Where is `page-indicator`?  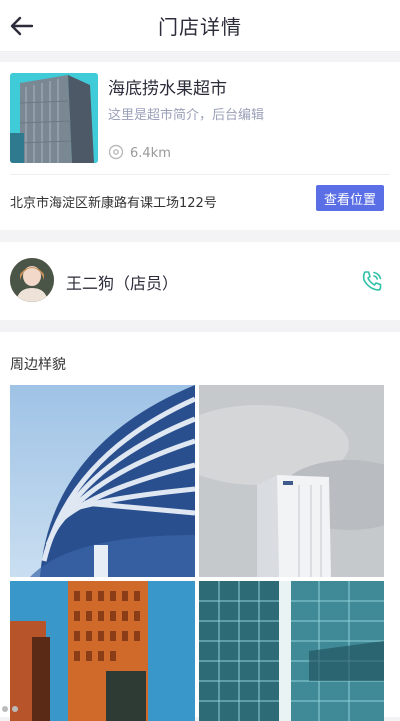 page-indicator is located at coordinates (10, 709).